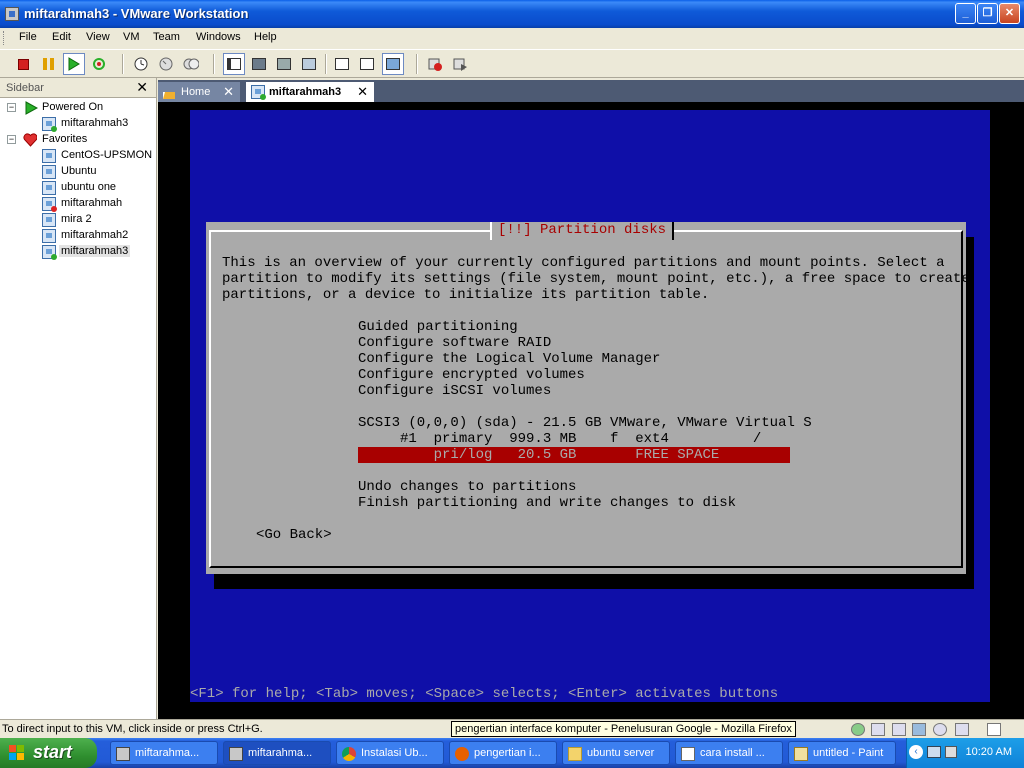  What do you see at coordinates (78, 88) in the screenshot?
I see `sidebar-header: Sidebar ✕` at bounding box center [78, 88].